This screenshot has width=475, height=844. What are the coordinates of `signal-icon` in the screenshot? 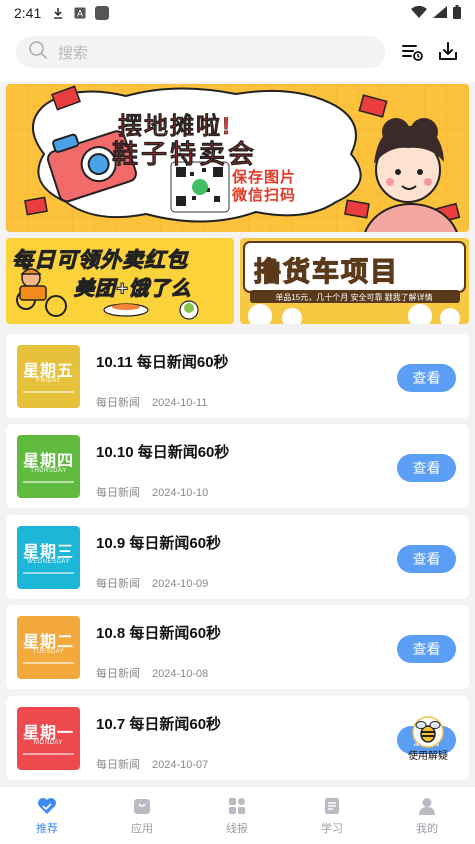 It's located at (440, 13).